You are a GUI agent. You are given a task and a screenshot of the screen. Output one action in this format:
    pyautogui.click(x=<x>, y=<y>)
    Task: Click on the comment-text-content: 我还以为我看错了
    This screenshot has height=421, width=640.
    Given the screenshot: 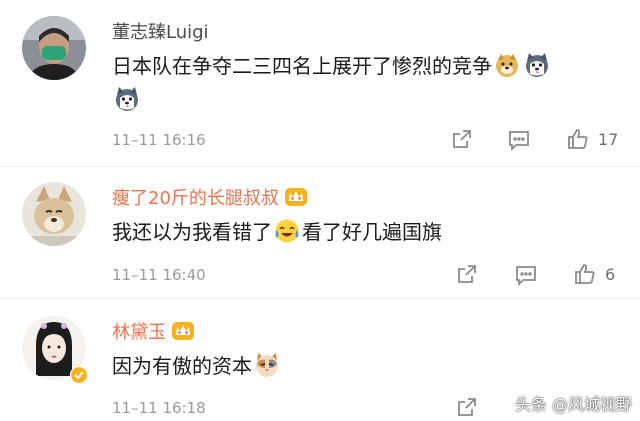 What is the action you would take?
    pyautogui.click(x=192, y=232)
    